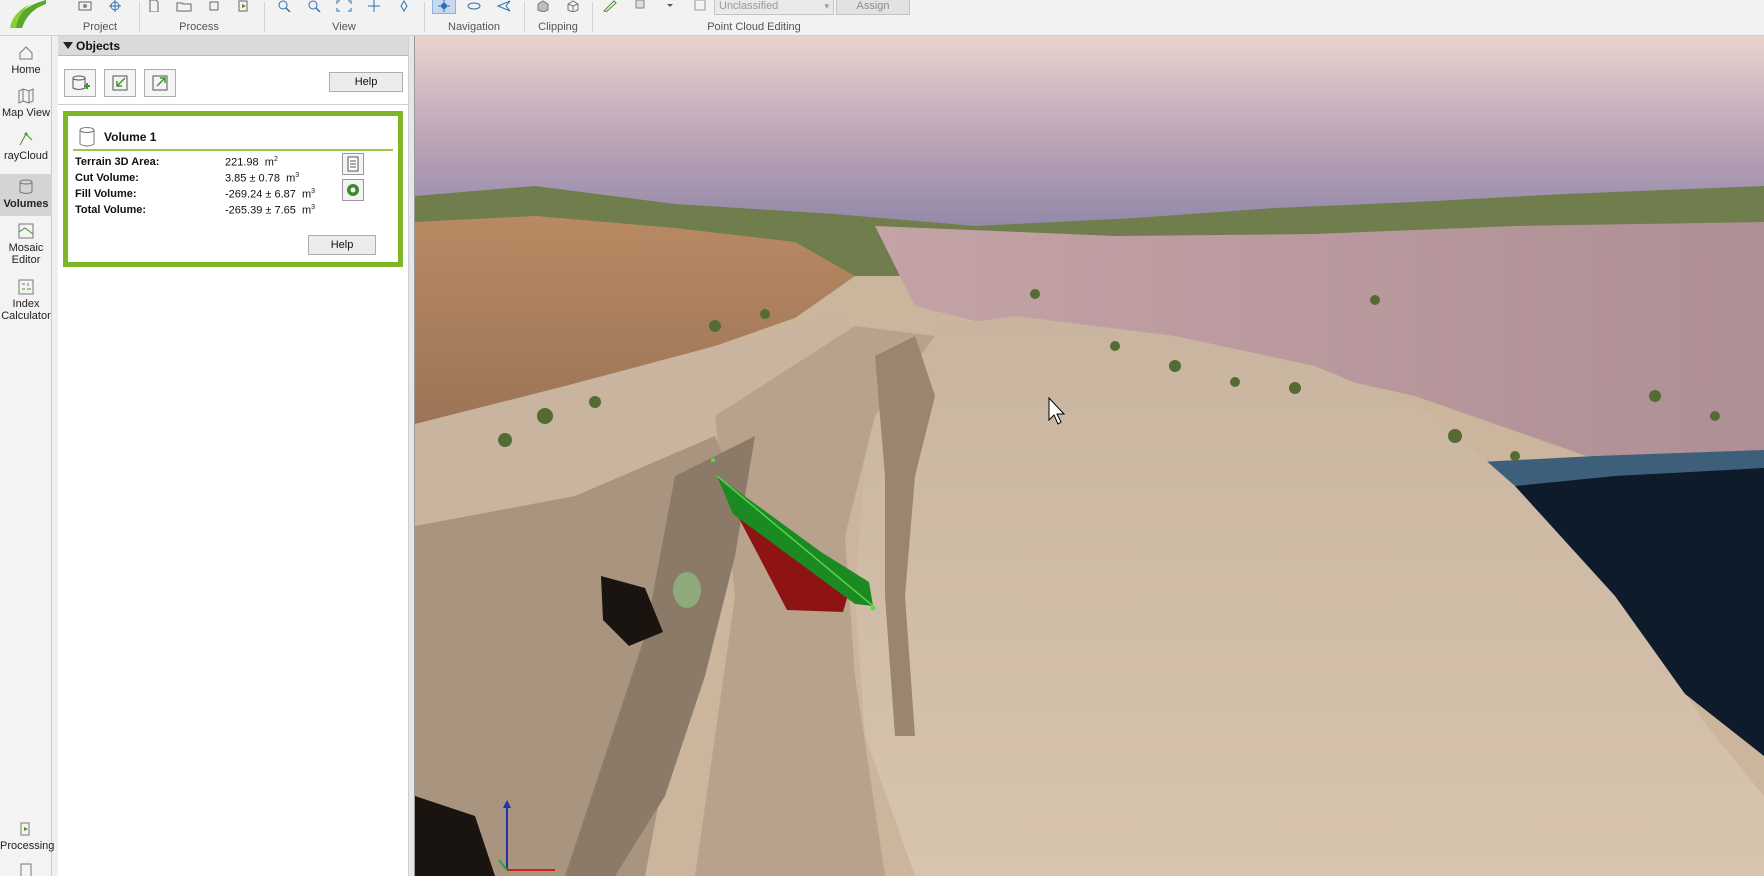 The image size is (1764, 876). I want to click on panel-title: Objects, so click(98, 46).